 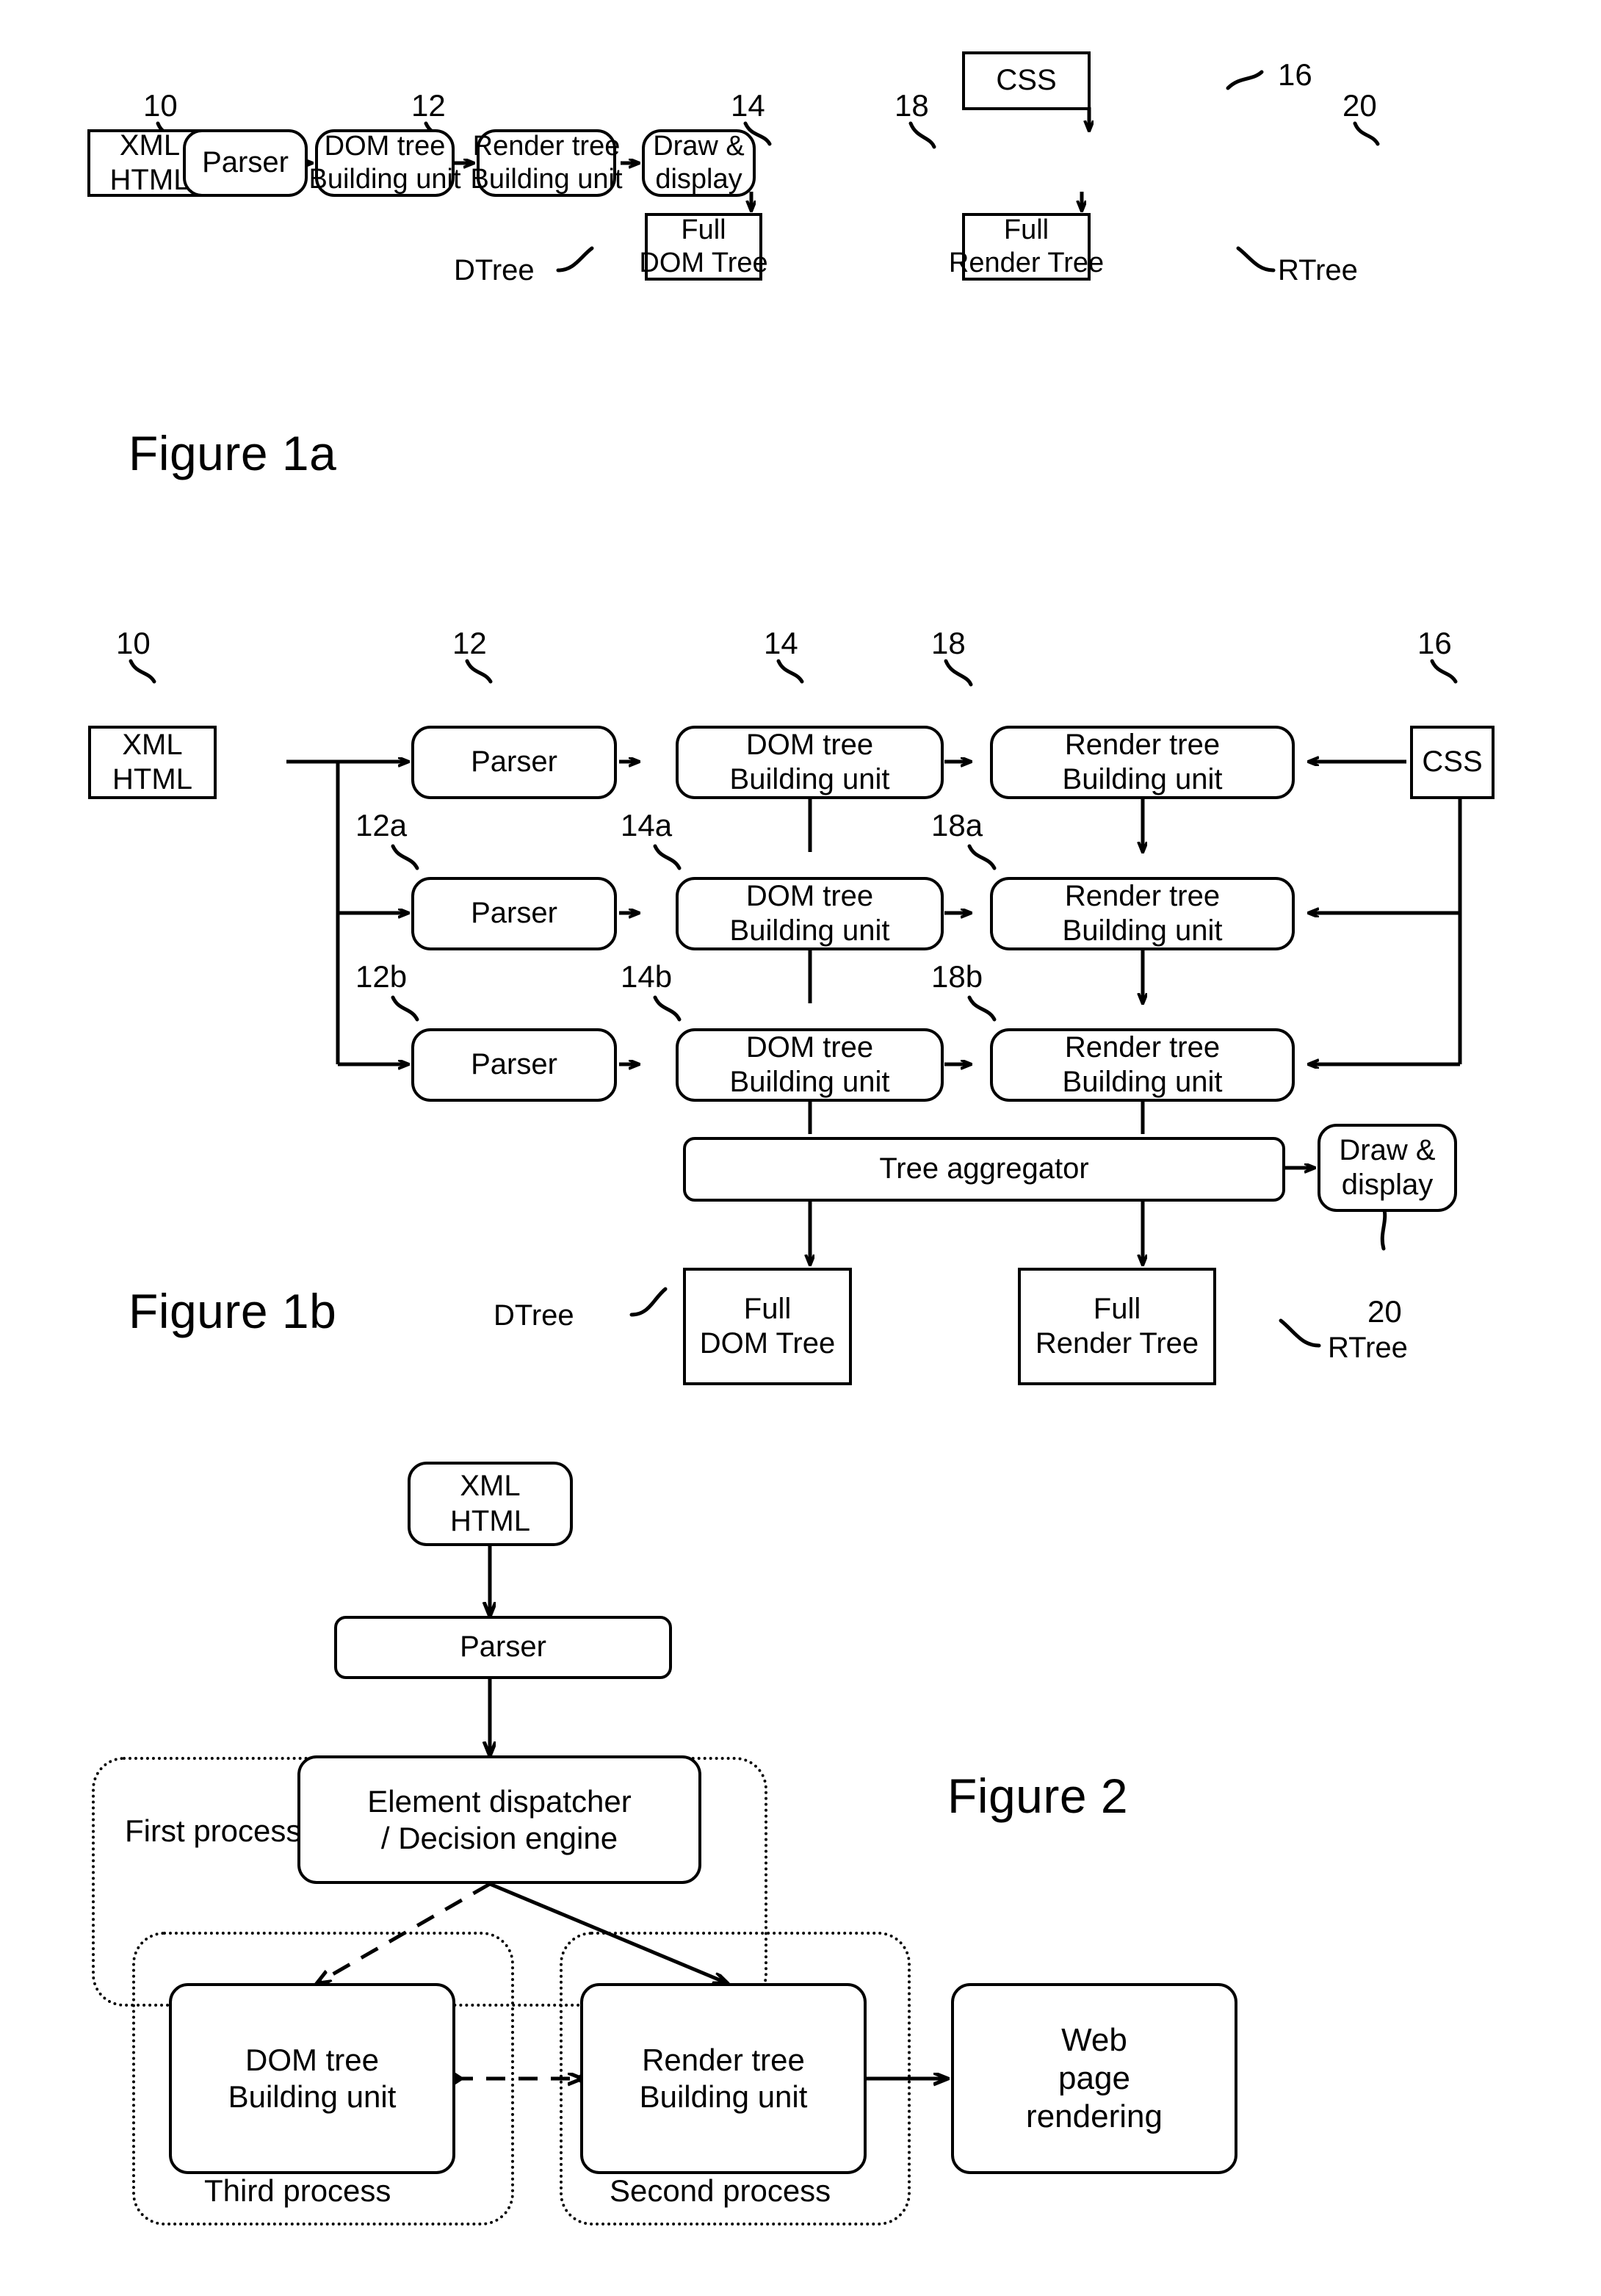 What do you see at coordinates (767, 1326) in the screenshot?
I see `fig1b-full-dom-tree-box: Full DOM Tree` at bounding box center [767, 1326].